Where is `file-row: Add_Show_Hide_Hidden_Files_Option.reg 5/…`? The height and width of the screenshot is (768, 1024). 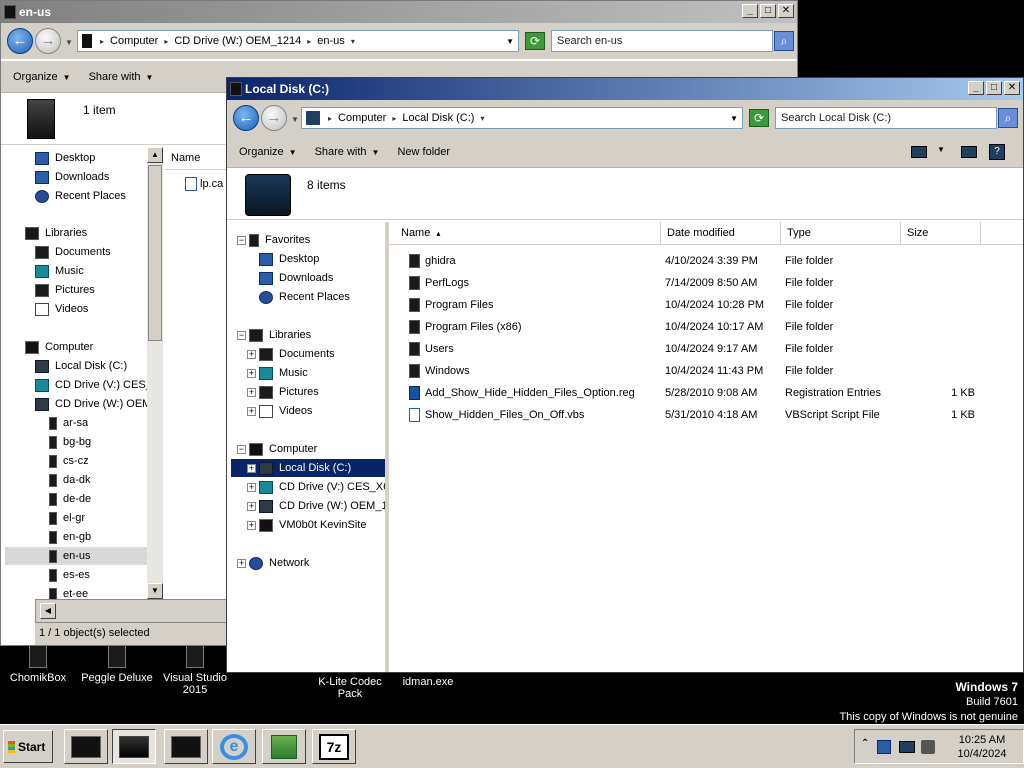 file-row: Add_Show_Hide_Hidden_Files_Option.reg 5/… is located at coordinates (706, 393).